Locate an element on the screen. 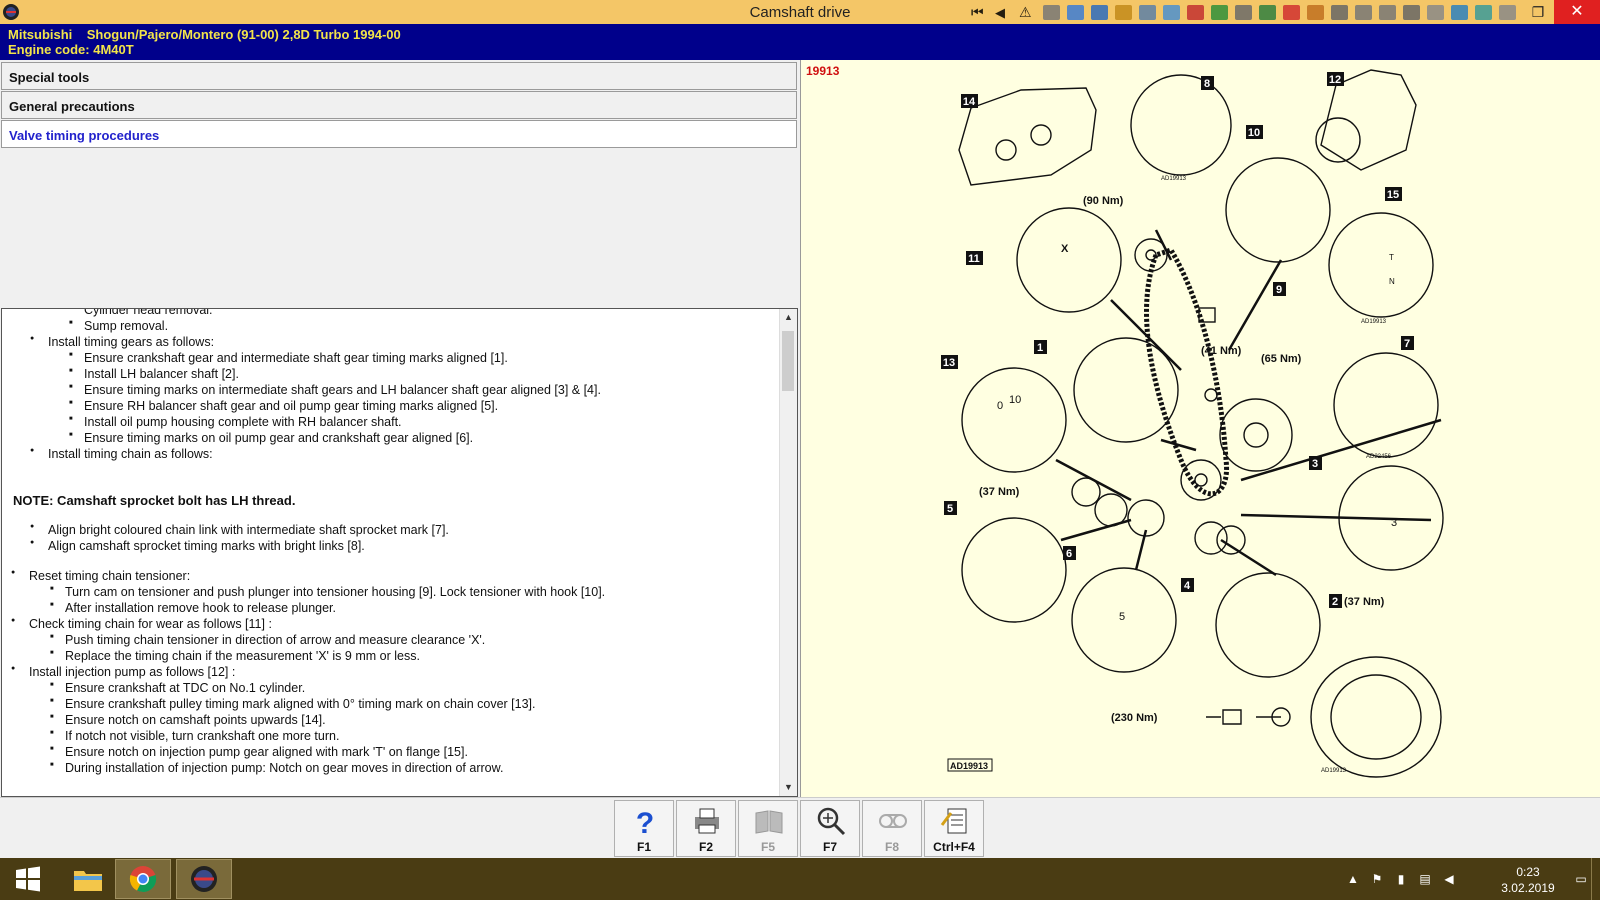 The image size is (1600, 900). f2-print-button: F2 is located at coordinates (706, 828).